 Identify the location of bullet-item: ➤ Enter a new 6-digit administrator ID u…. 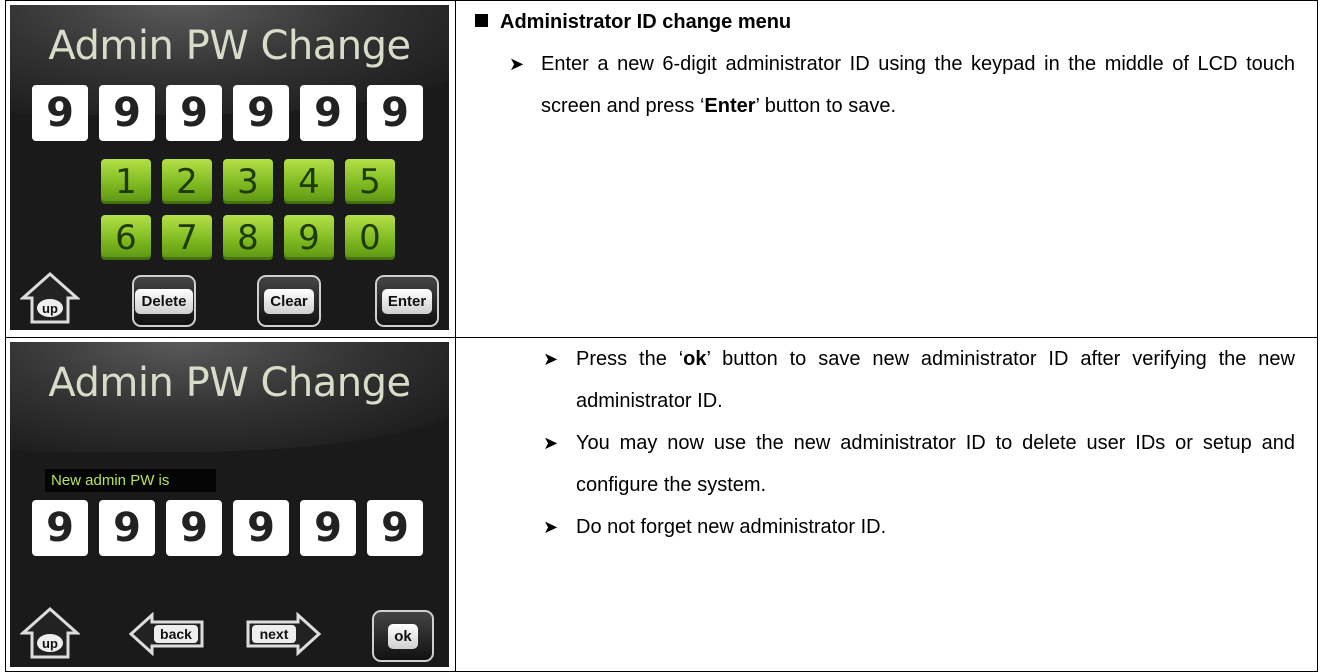
(886, 85).